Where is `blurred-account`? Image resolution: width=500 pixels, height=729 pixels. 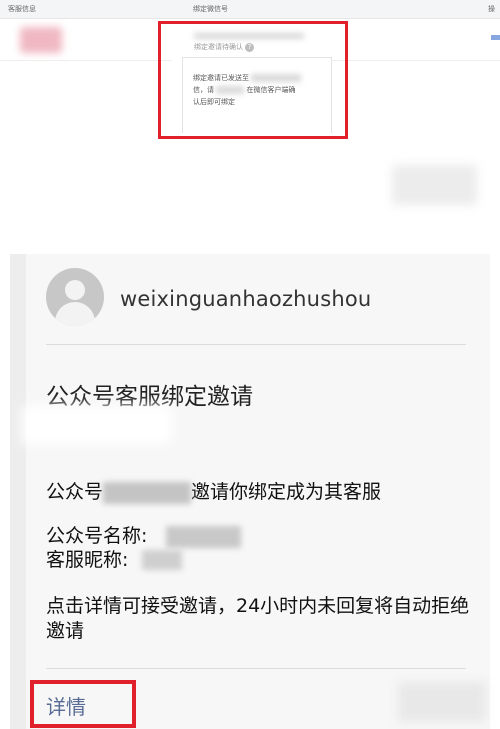 blurred-account is located at coordinates (147, 492).